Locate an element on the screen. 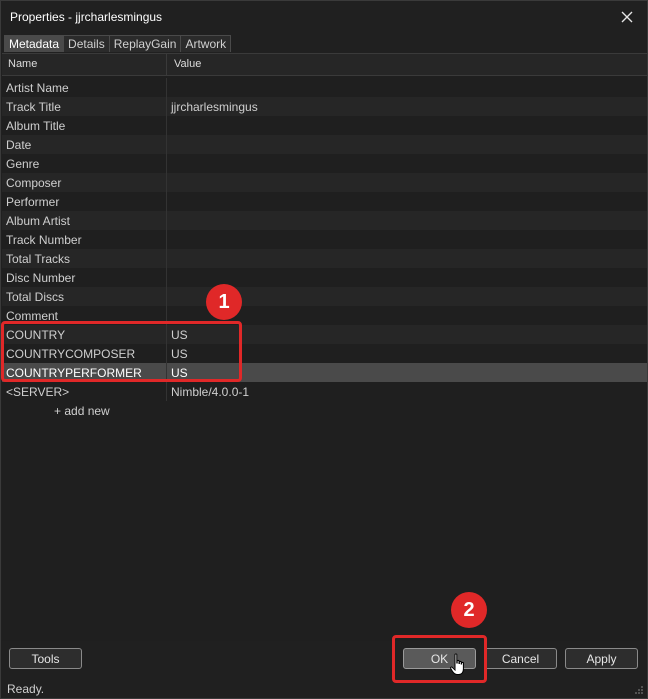 This screenshot has width=648, height=699. table-row: Track Number is located at coordinates (324, 239).